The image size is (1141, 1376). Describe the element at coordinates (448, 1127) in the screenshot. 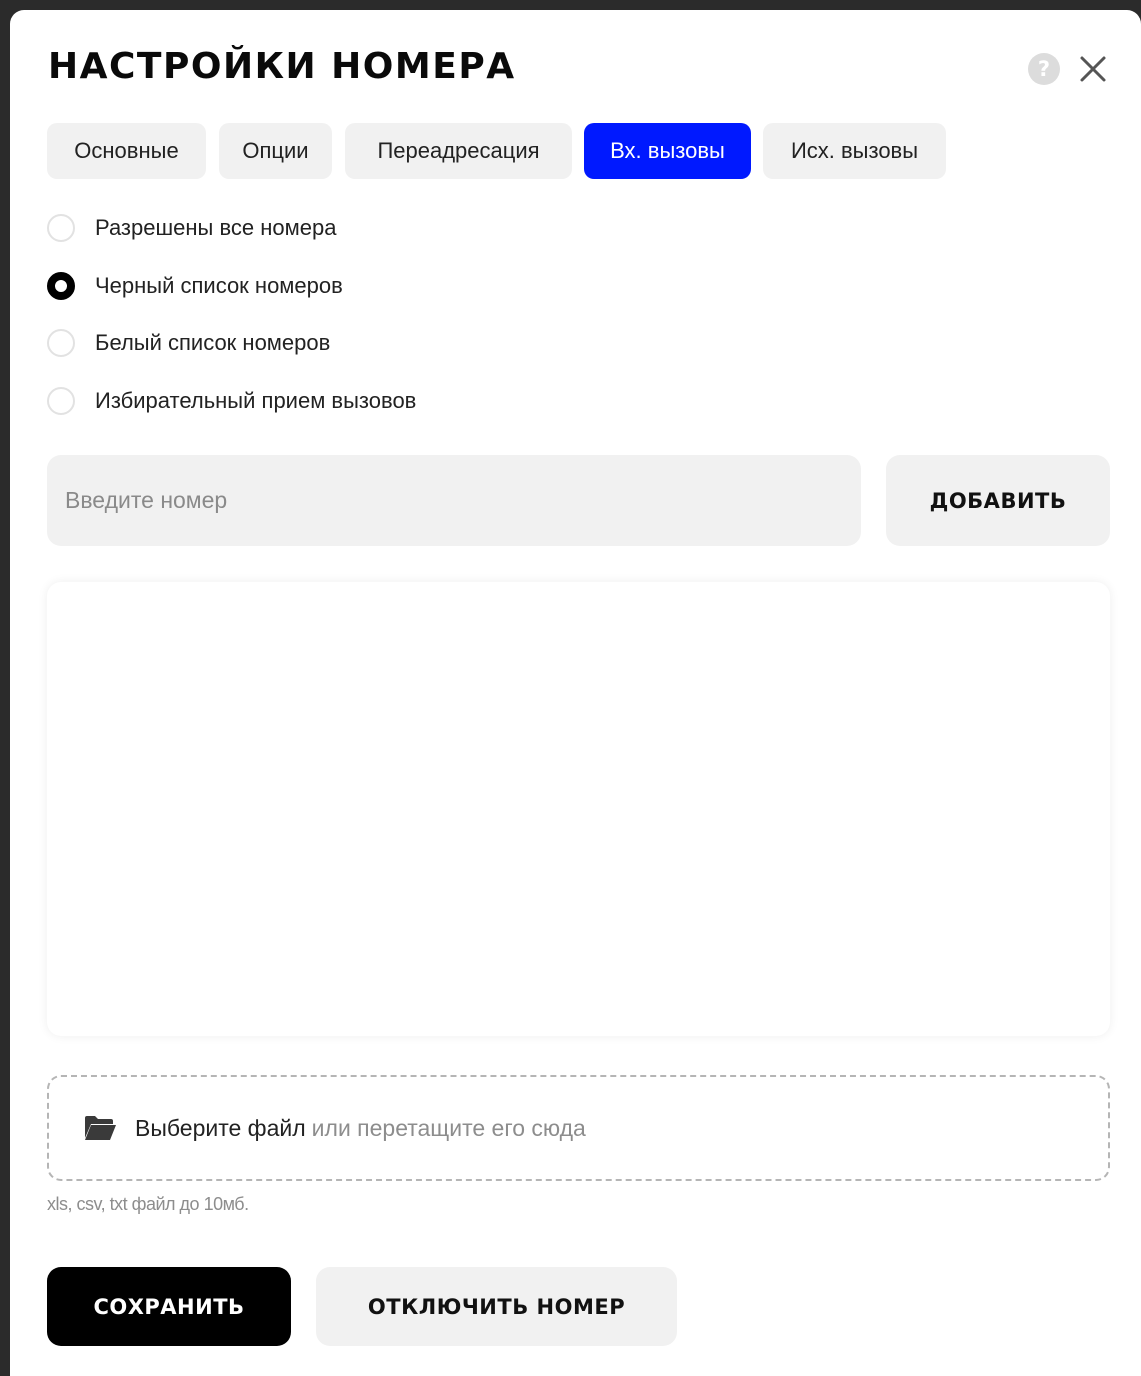

I see `drag-hint-text: или перетащите его сюда` at that location.